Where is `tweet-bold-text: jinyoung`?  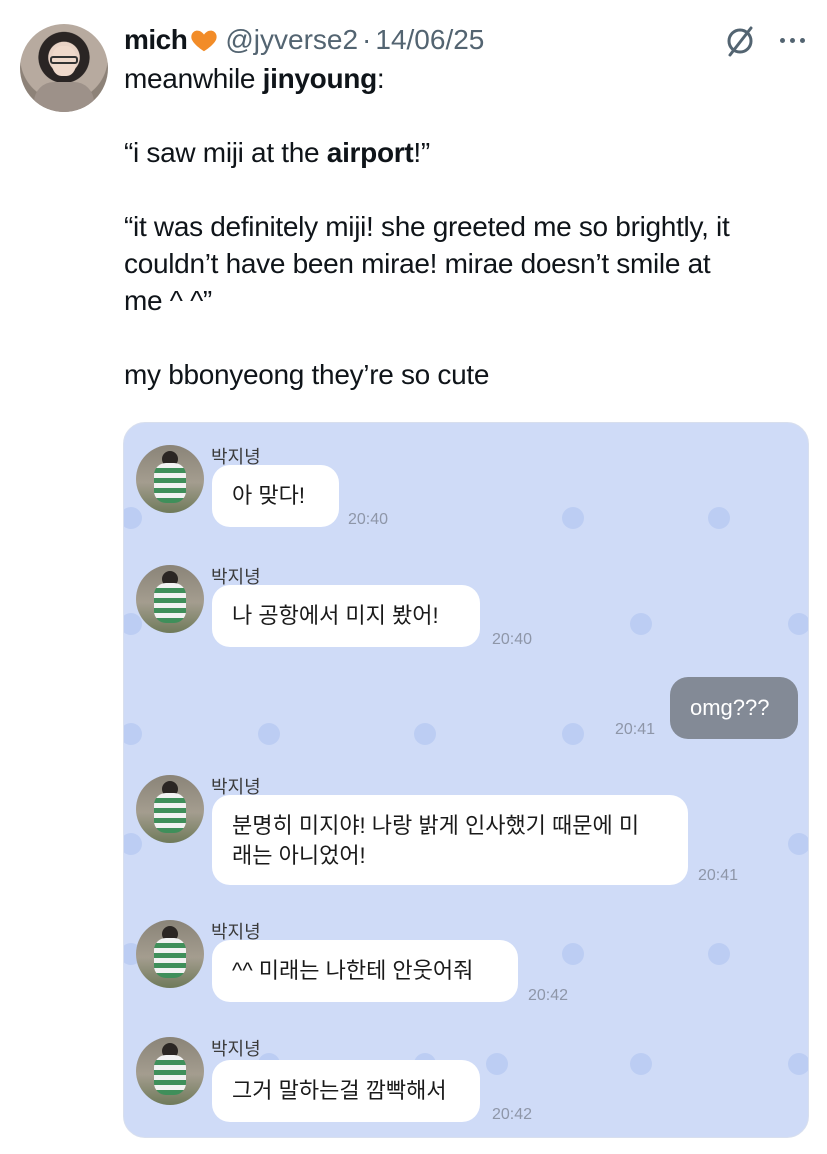 tweet-bold-text: jinyoung is located at coordinates (320, 78).